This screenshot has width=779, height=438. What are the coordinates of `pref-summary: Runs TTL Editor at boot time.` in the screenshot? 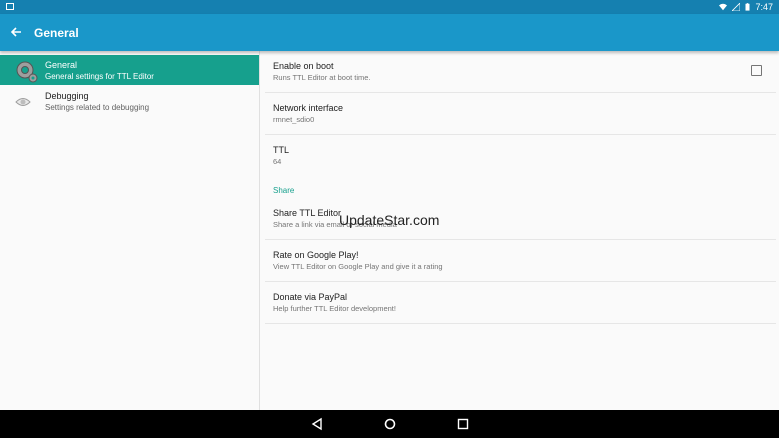 It's located at (322, 77).